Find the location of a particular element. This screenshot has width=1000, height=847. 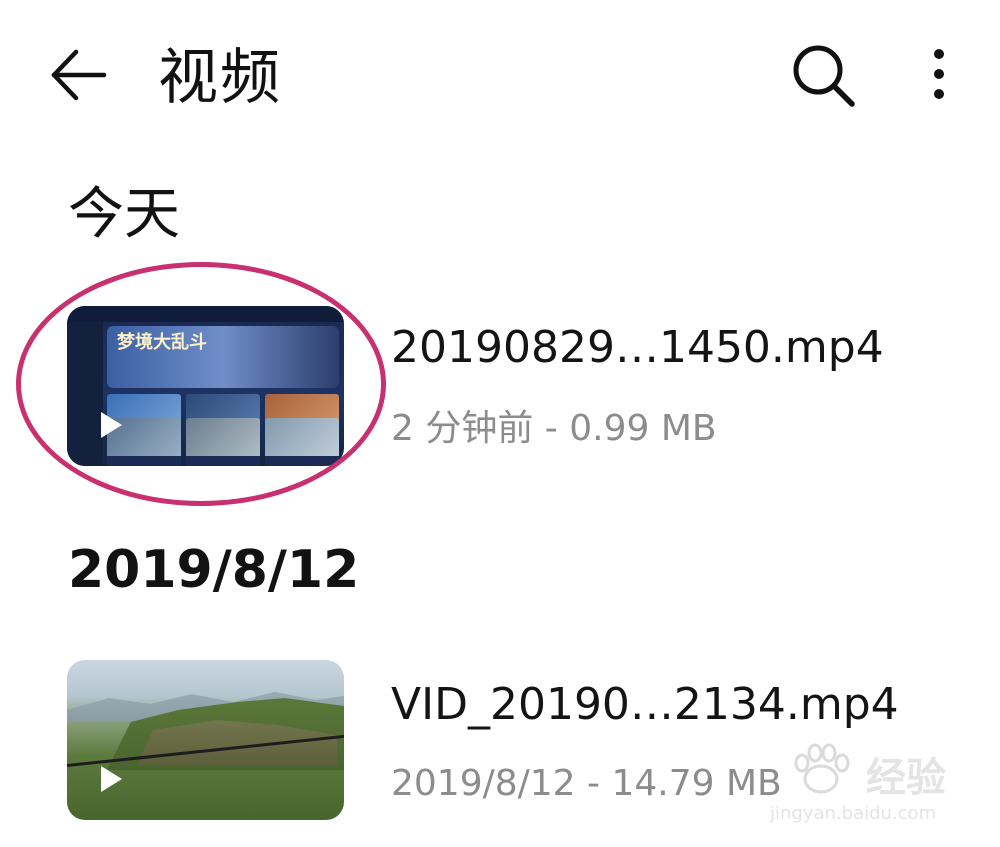

paw-logo-icon is located at coordinates (822, 768).